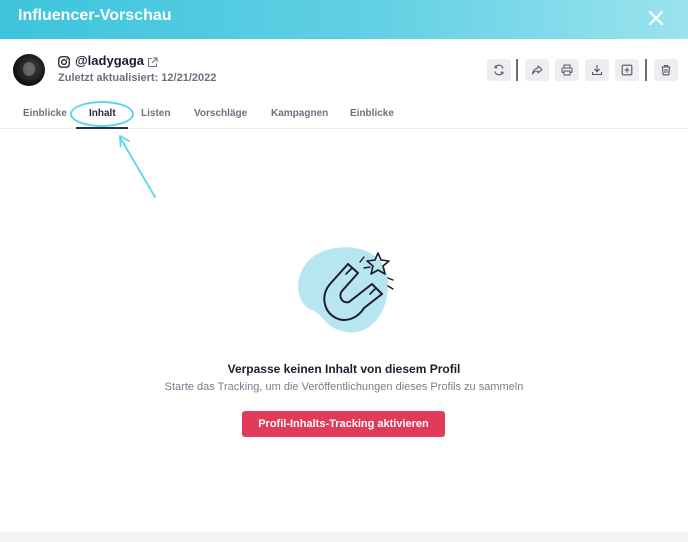 This screenshot has height=542, width=688. I want to click on add-button, so click(627, 70).